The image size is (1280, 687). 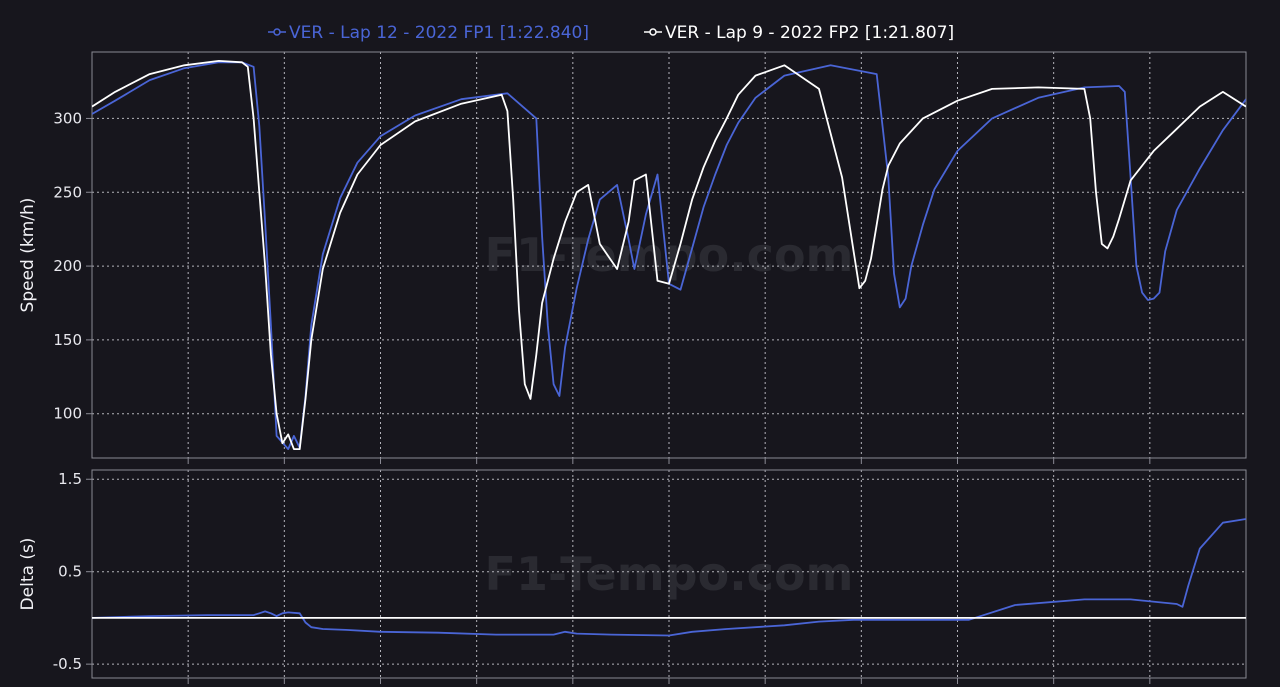 I want to click on speed-y-tick-label: 100, so click(x=67, y=414).